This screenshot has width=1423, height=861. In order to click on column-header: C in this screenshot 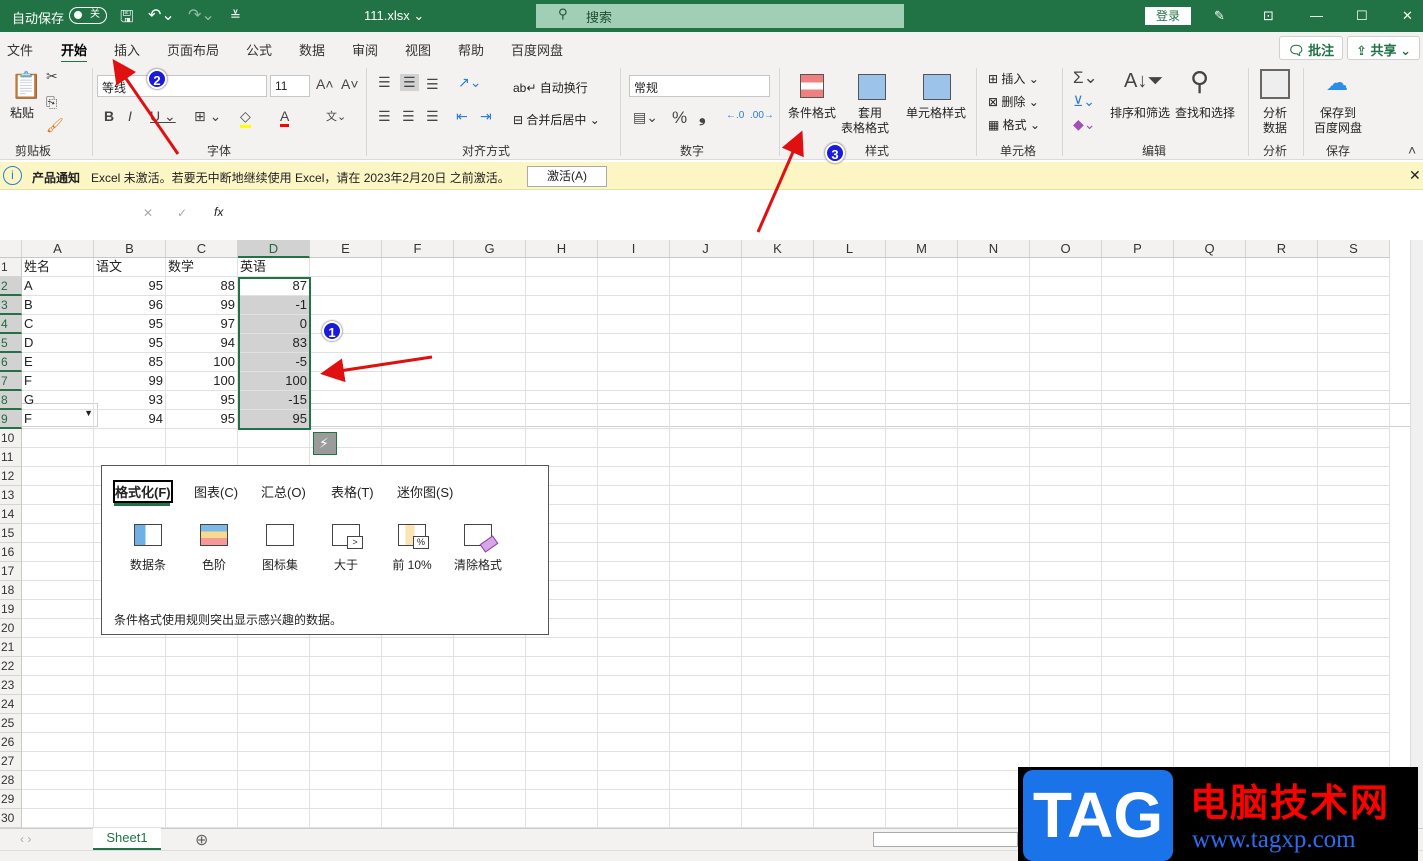, I will do `click(202, 249)`.